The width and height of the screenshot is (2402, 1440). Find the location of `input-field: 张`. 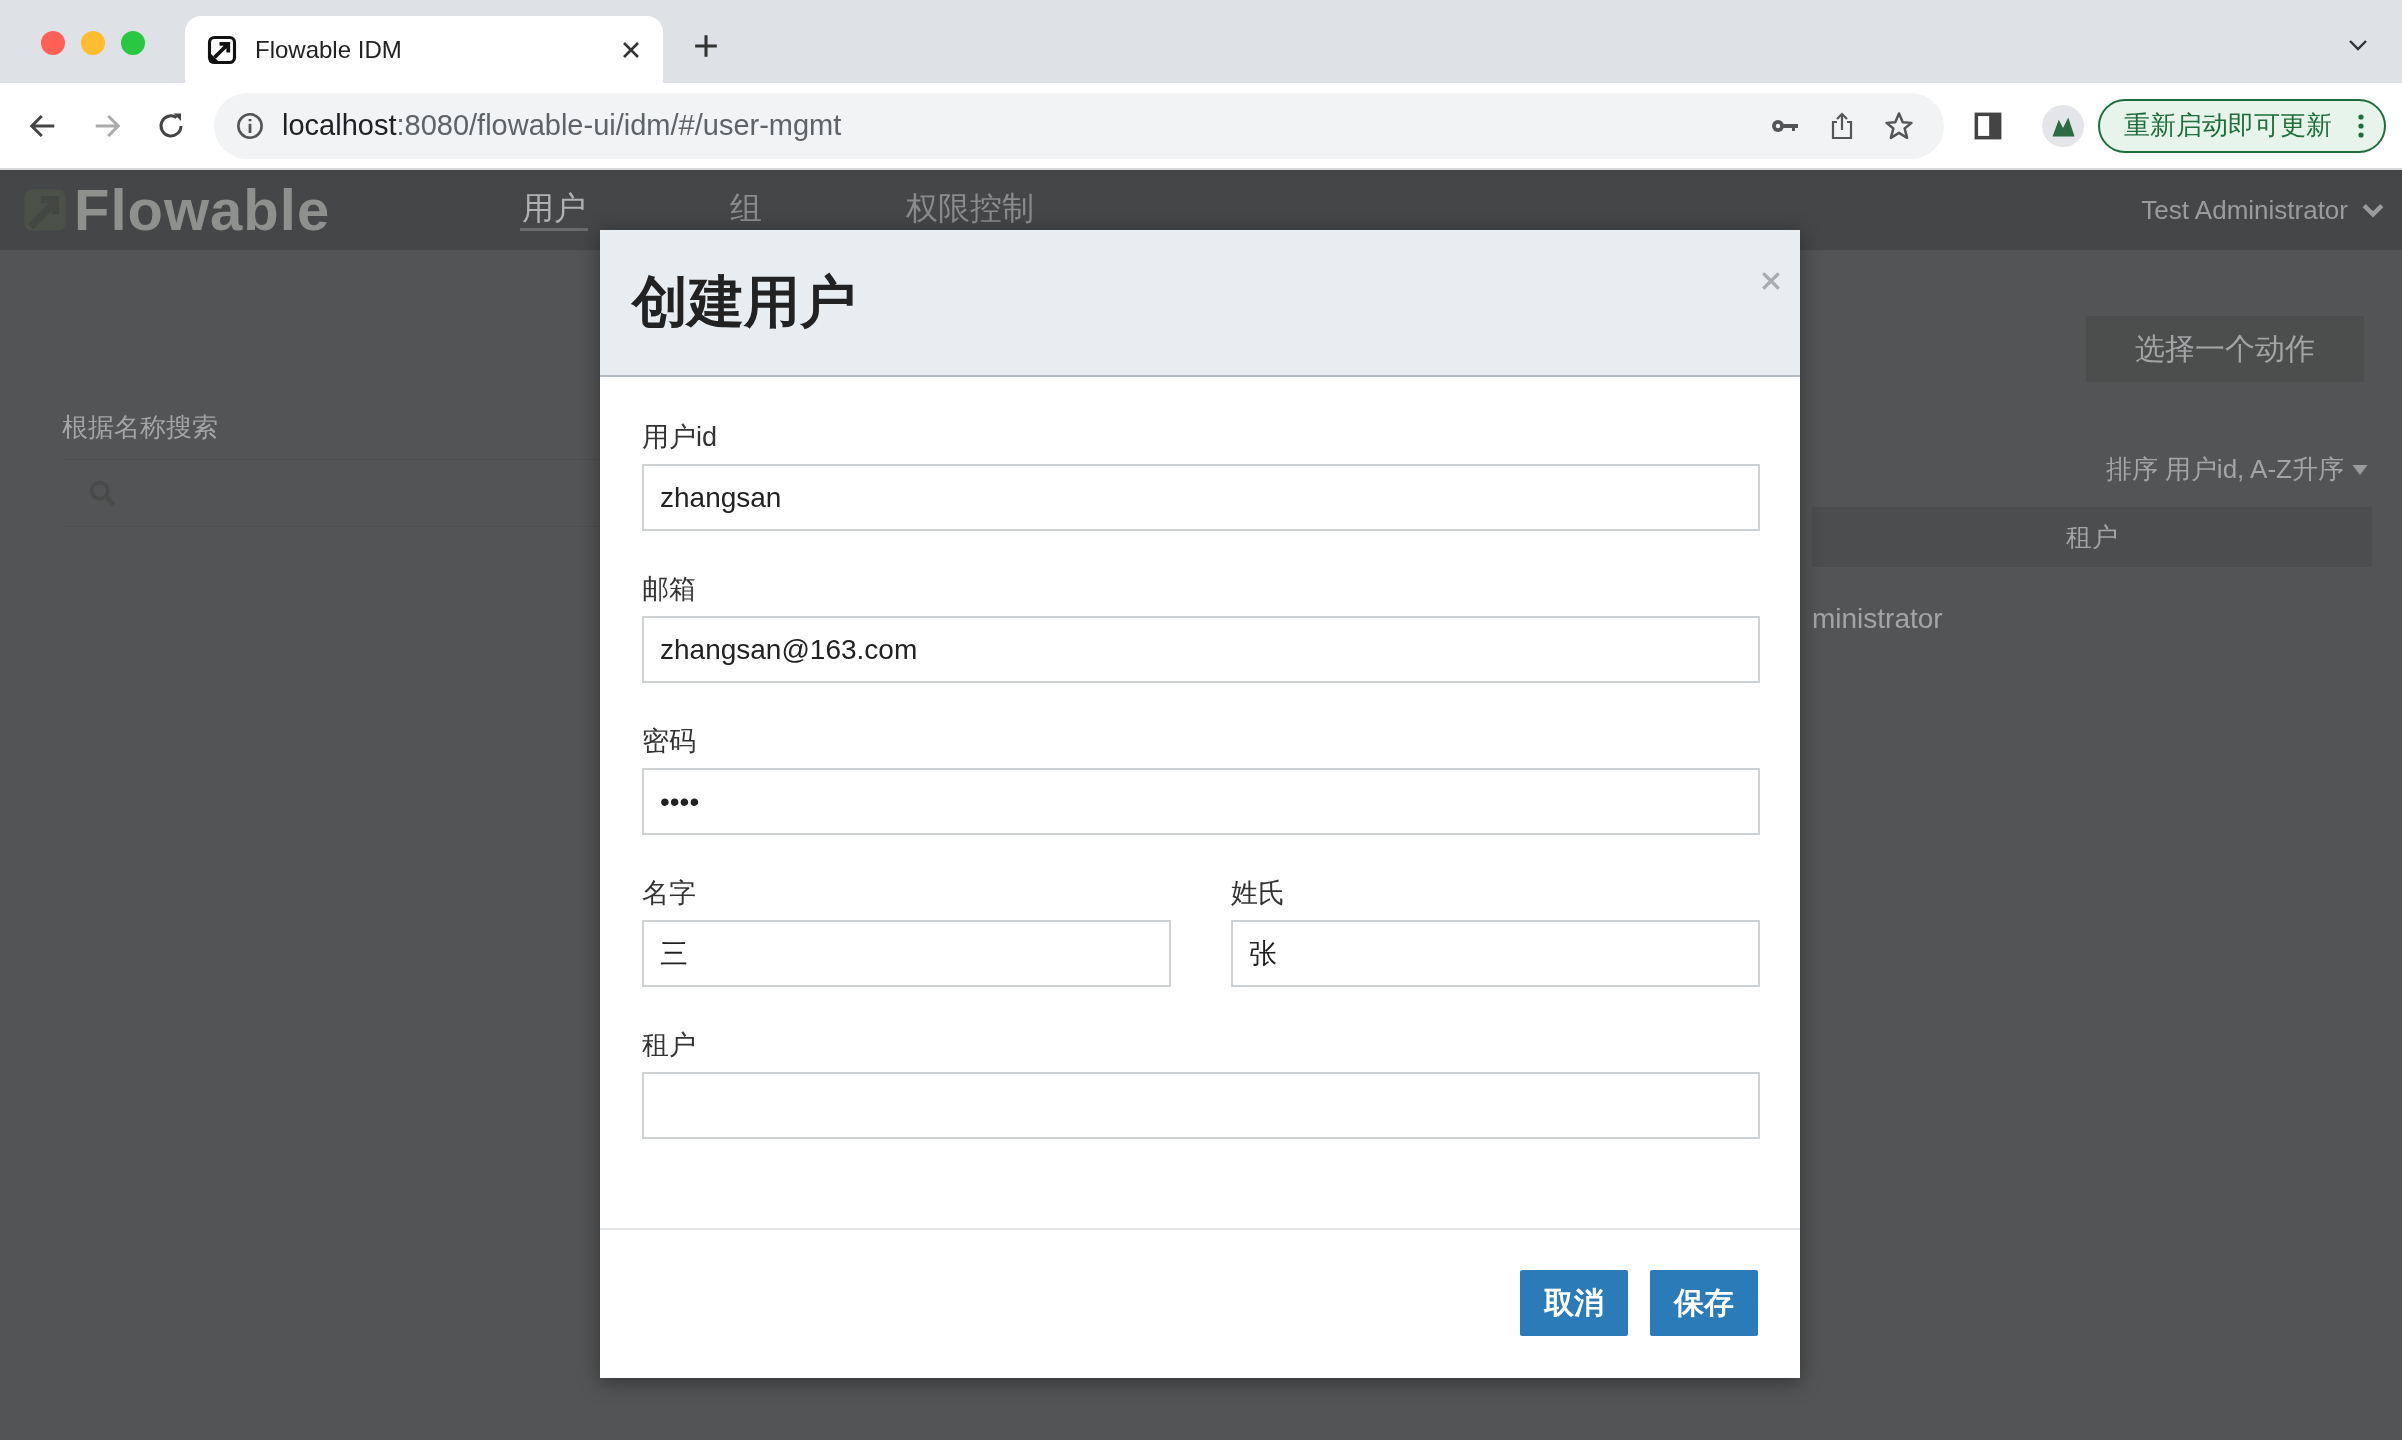

input-field: 张 is located at coordinates (1495, 953).